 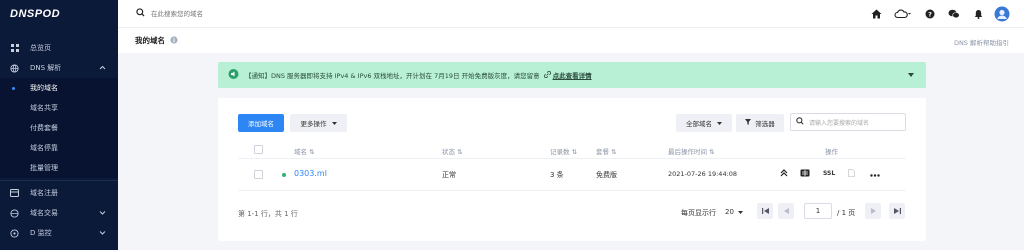 What do you see at coordinates (1002, 14) in the screenshot?
I see `avatar` at bounding box center [1002, 14].